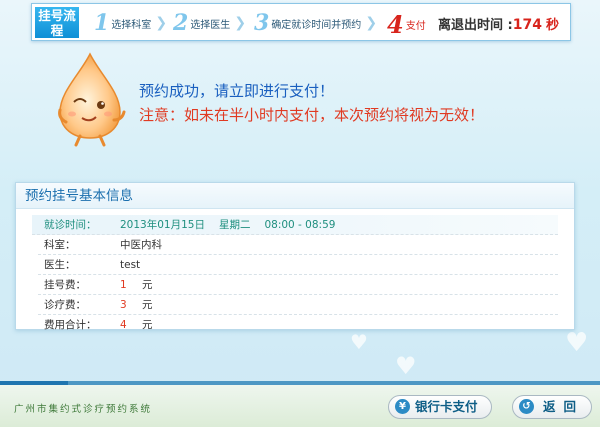  I want to click on back-button: ↺ 返回, so click(552, 407).